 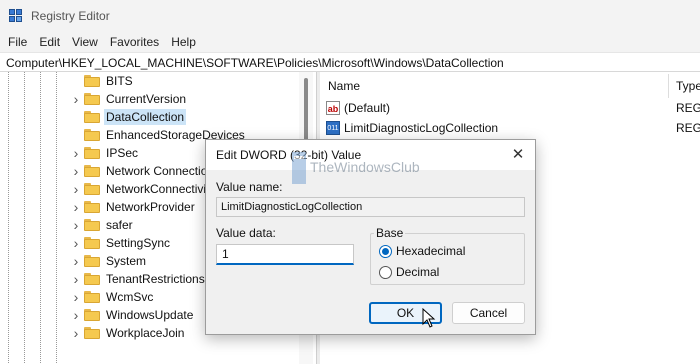 What do you see at coordinates (17, 42) in the screenshot?
I see `menu-file: File` at bounding box center [17, 42].